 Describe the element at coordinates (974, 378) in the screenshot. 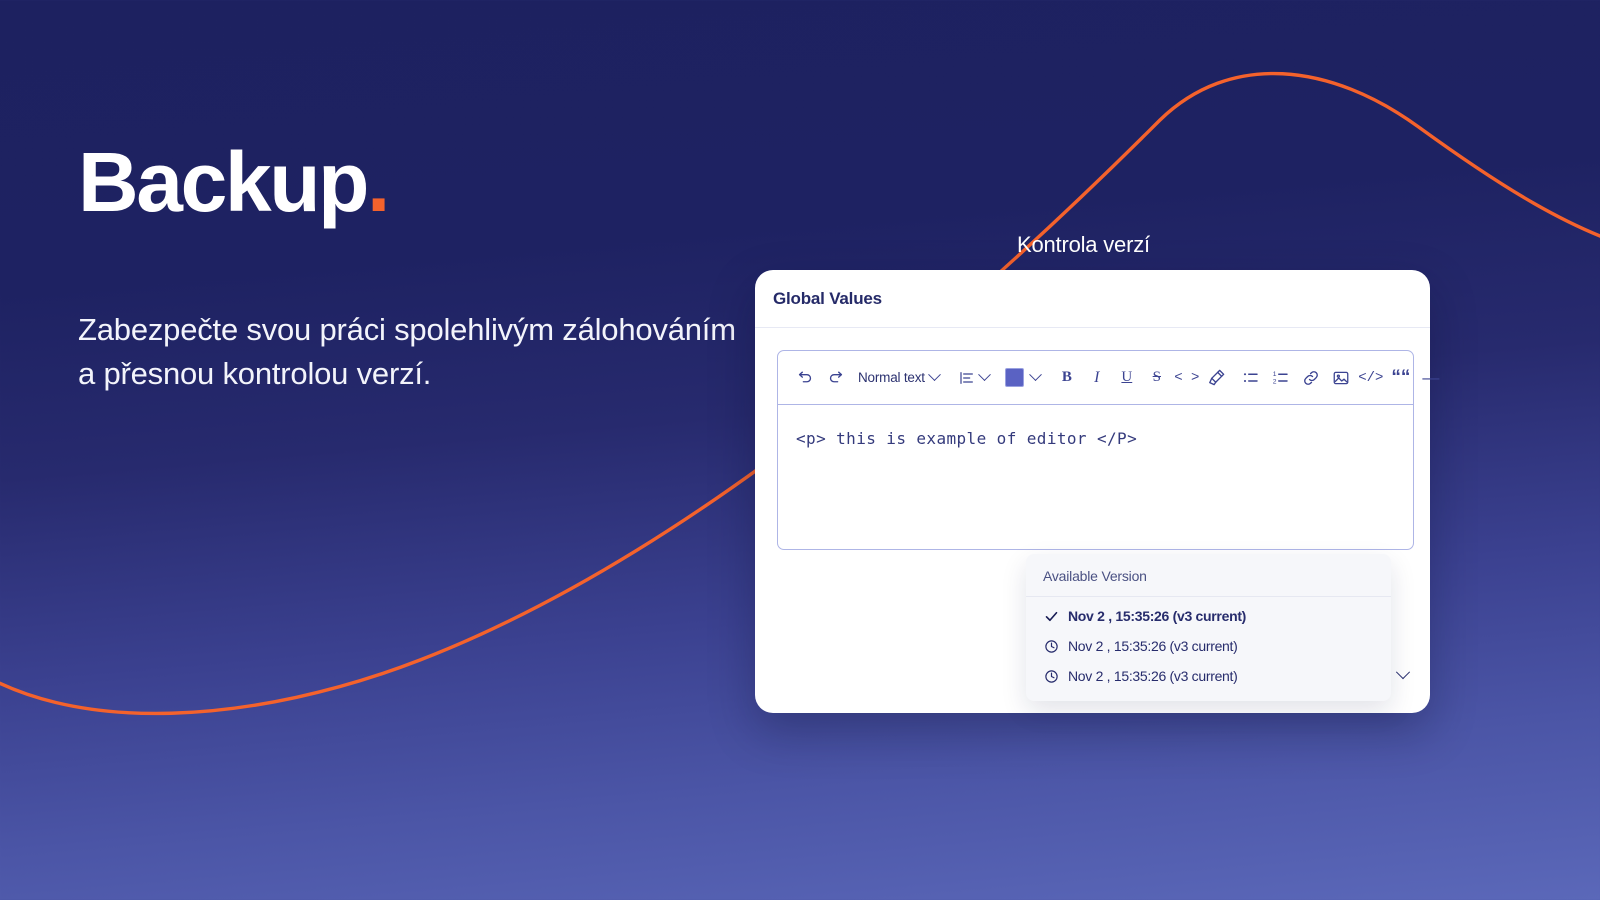

I see `align-select` at that location.